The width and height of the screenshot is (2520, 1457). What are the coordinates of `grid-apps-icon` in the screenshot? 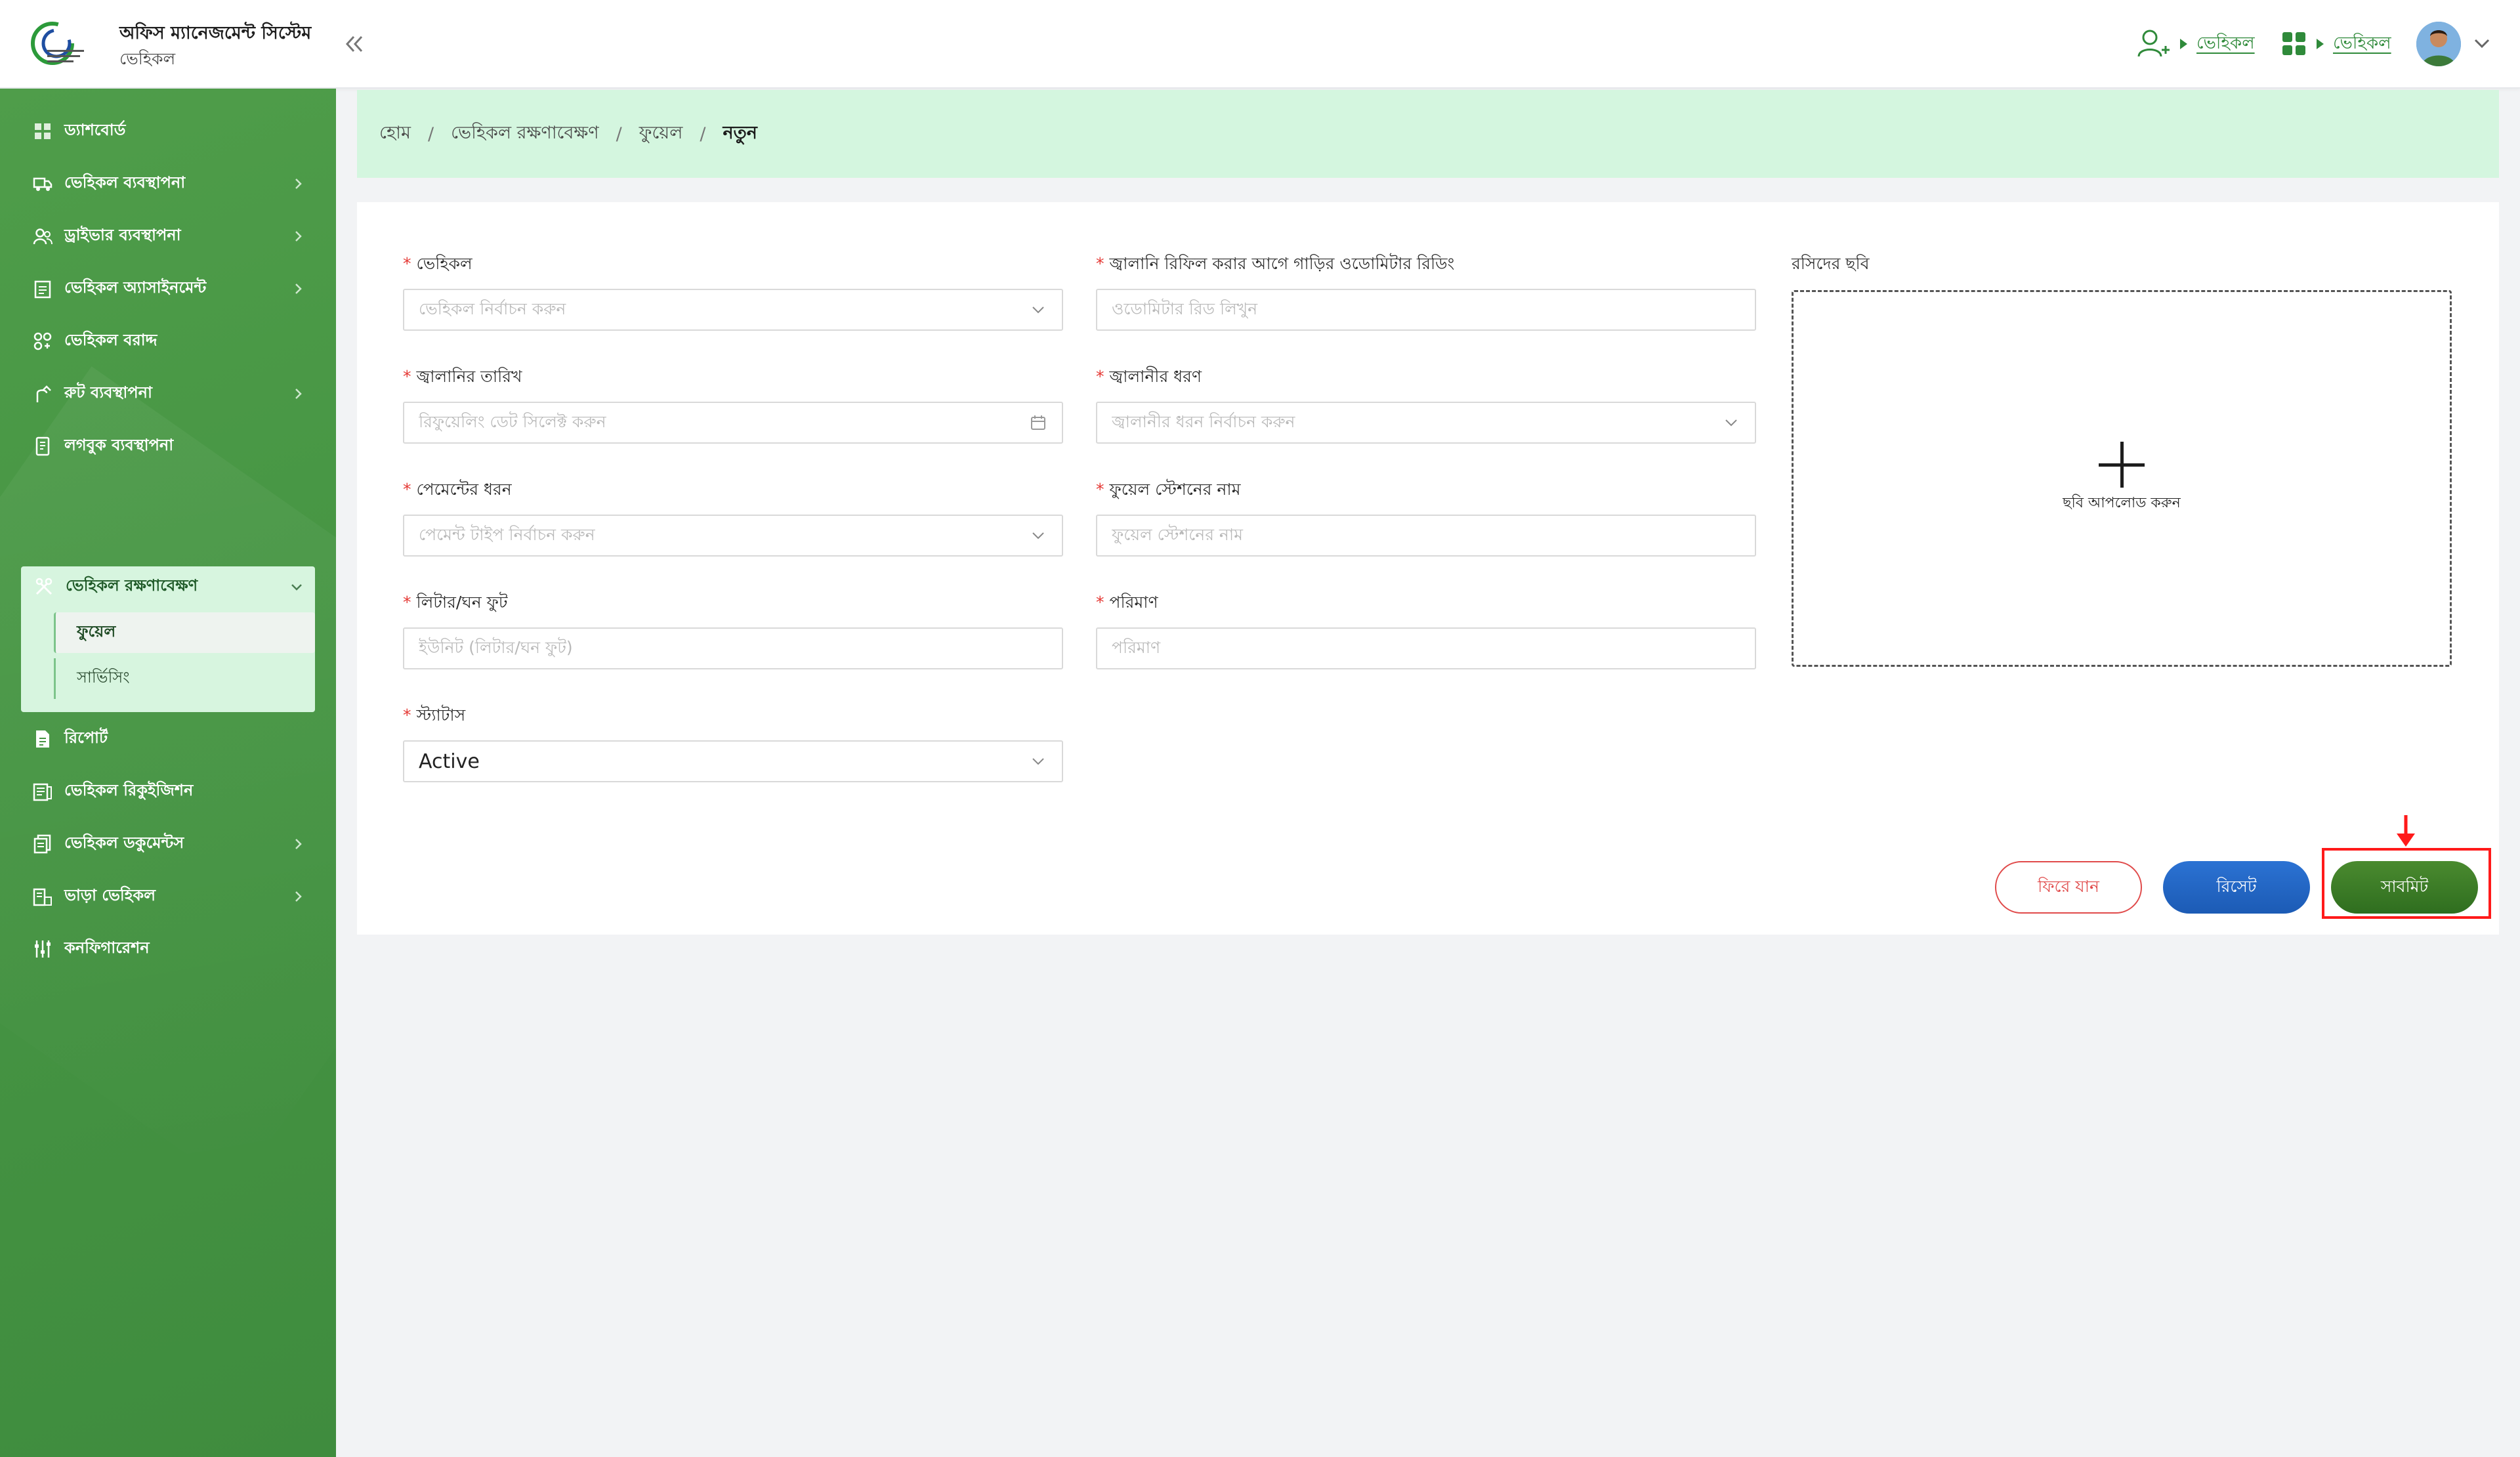 It's located at (2293, 43).